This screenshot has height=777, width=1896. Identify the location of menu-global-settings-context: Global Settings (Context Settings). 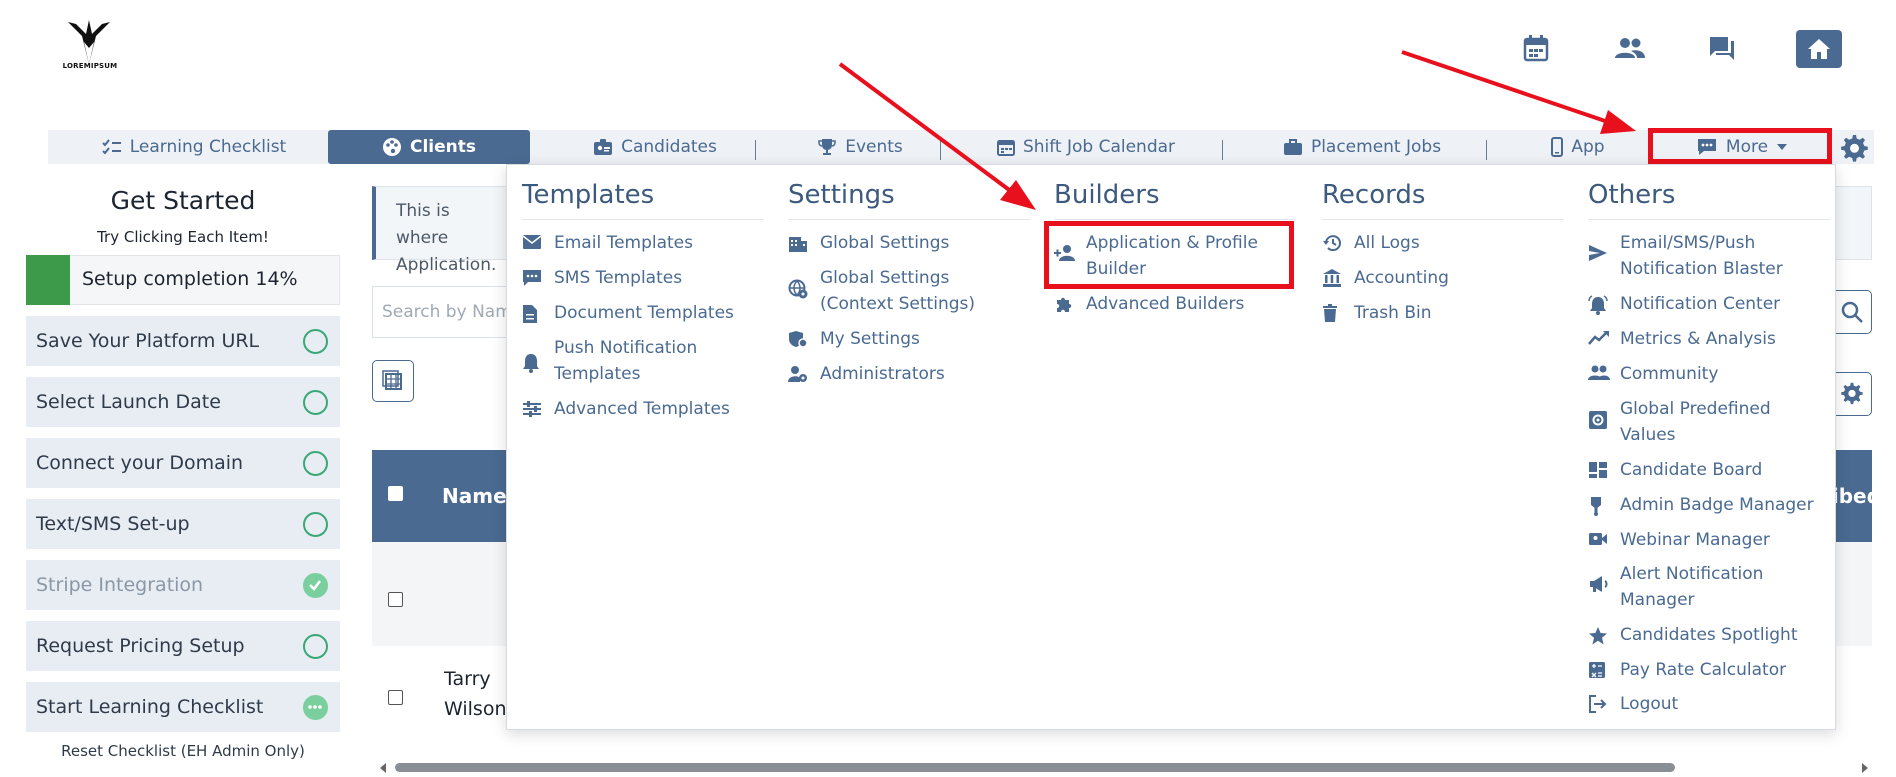
(904, 291).